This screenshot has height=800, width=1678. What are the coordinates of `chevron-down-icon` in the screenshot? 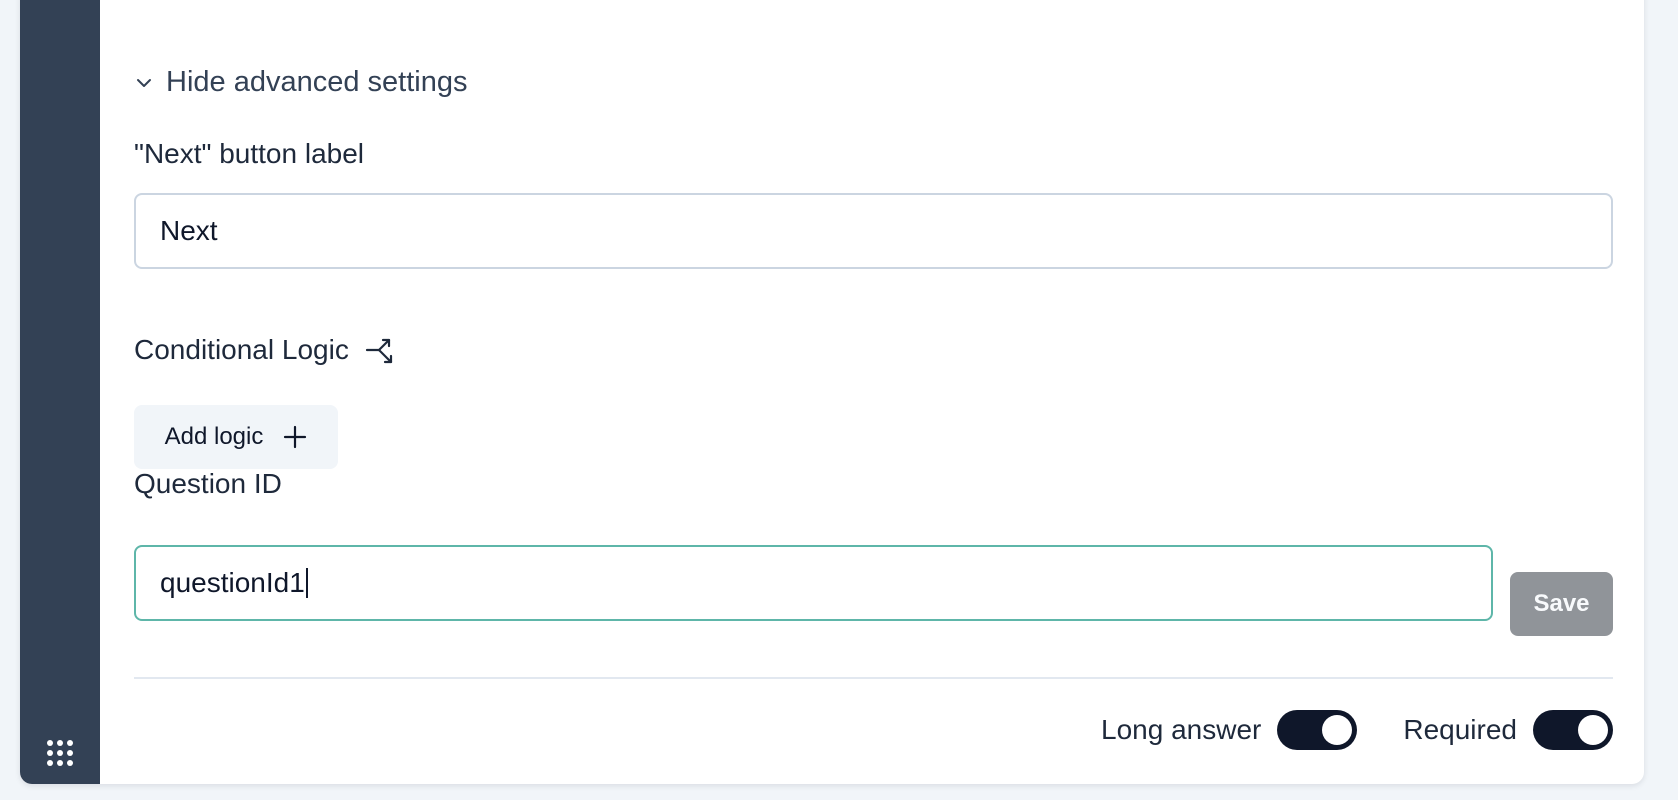 It's located at (144, 82).